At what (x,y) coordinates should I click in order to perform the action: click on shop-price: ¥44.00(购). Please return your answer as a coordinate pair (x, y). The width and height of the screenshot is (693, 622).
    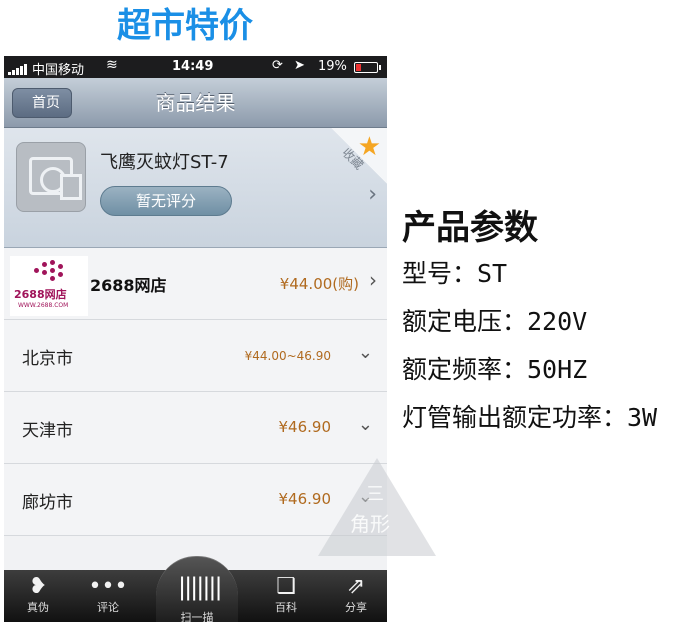
    Looking at the image, I should click on (319, 284).